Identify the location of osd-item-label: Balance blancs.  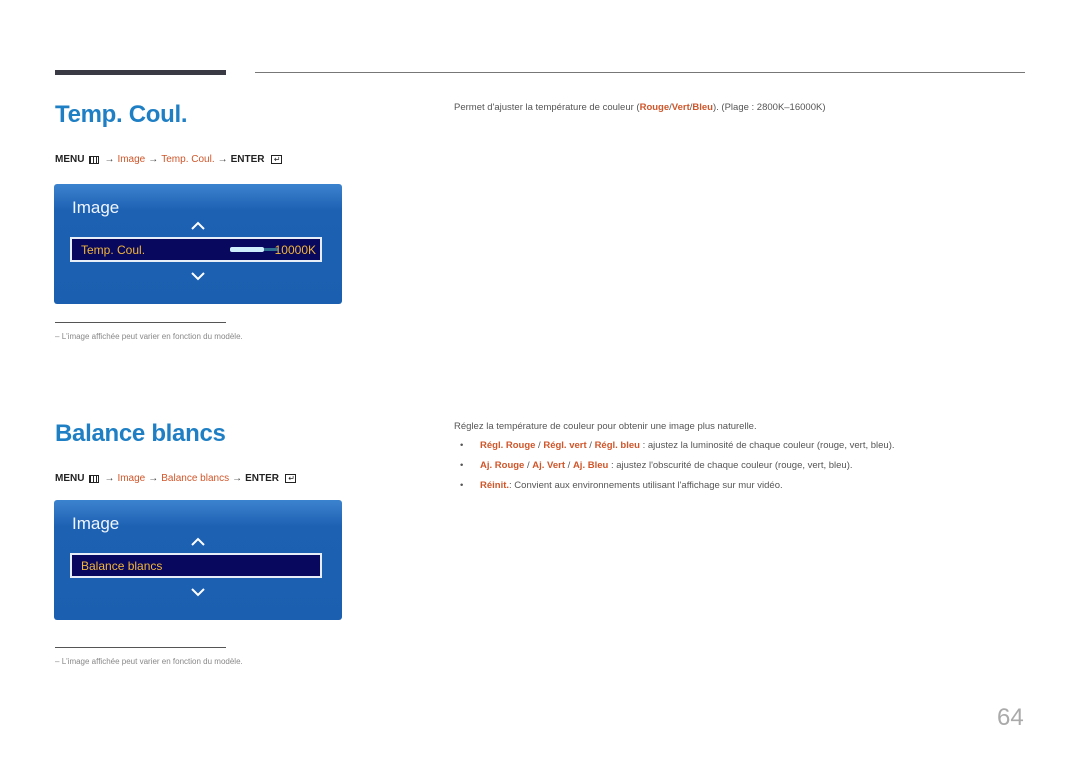
(122, 566).